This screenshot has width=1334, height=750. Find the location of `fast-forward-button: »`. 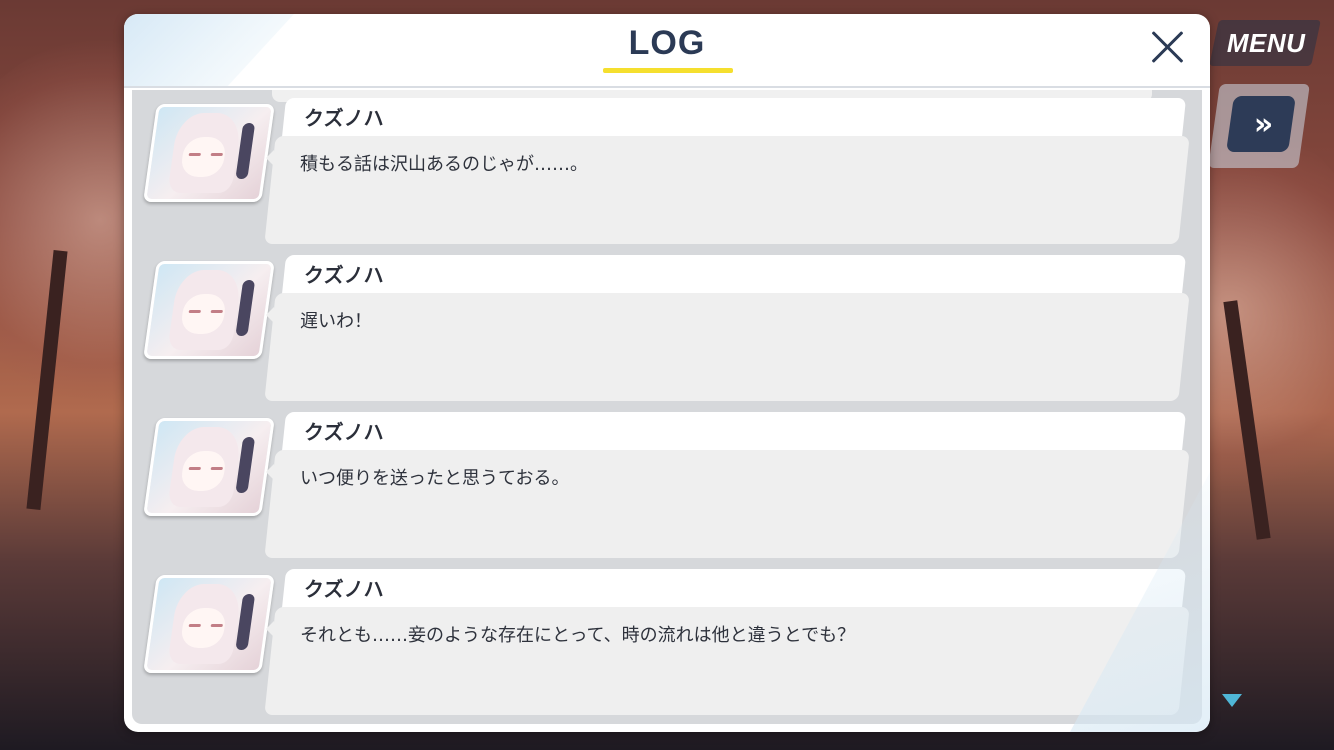

fast-forward-button: » is located at coordinates (1261, 124).